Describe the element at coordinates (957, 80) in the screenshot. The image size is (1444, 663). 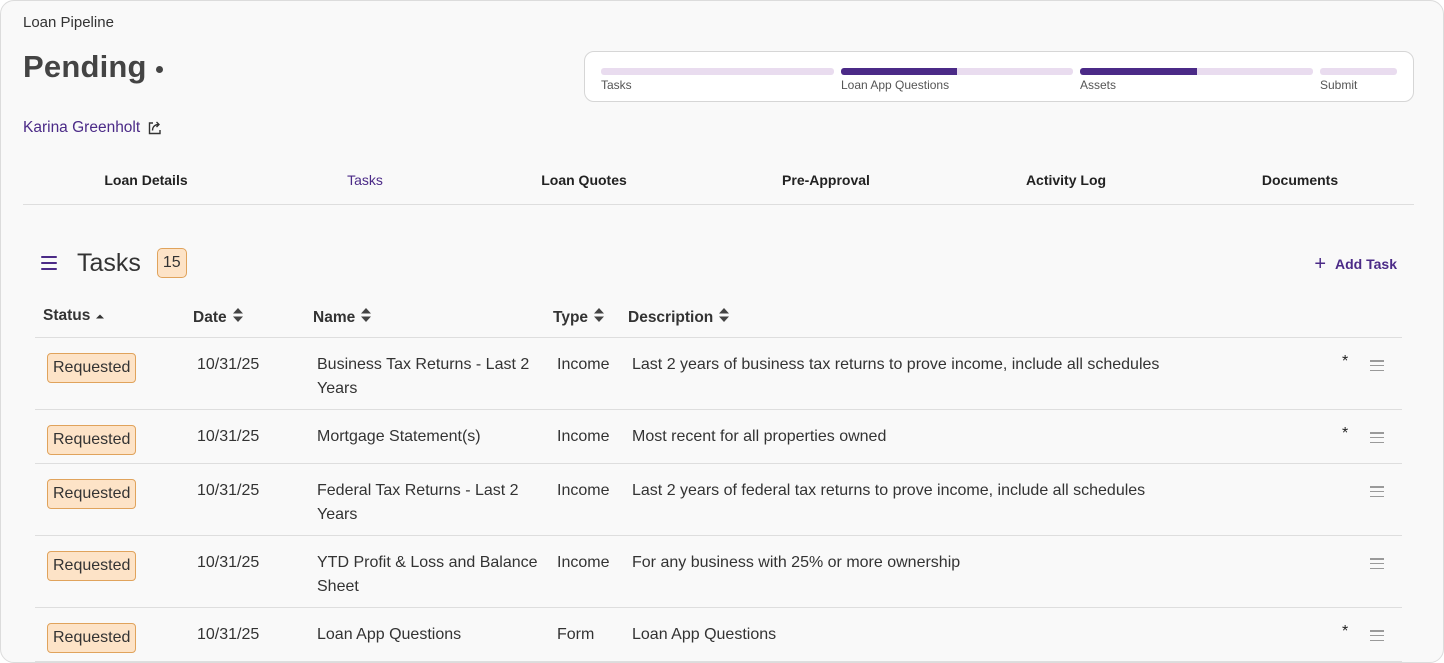
I see `progress-step-loan-app-questions: Loan App Questions` at that location.